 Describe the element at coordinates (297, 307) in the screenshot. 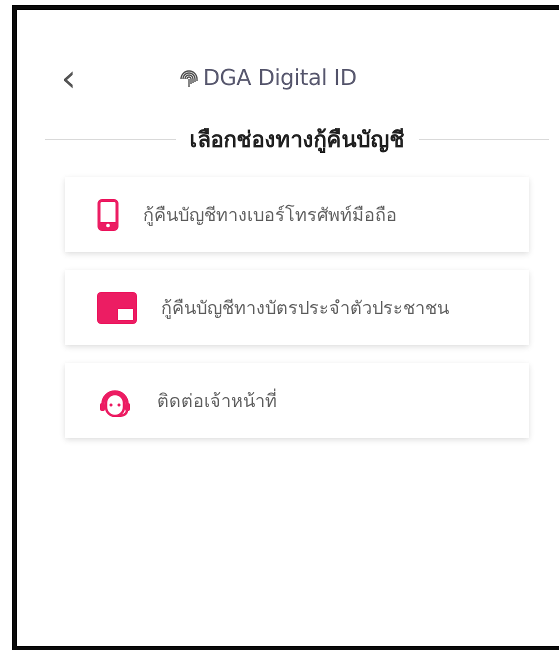

I see `recovery-option: กู้คืนบัญชีทางบัตรประจำตัวประชาชน` at that location.